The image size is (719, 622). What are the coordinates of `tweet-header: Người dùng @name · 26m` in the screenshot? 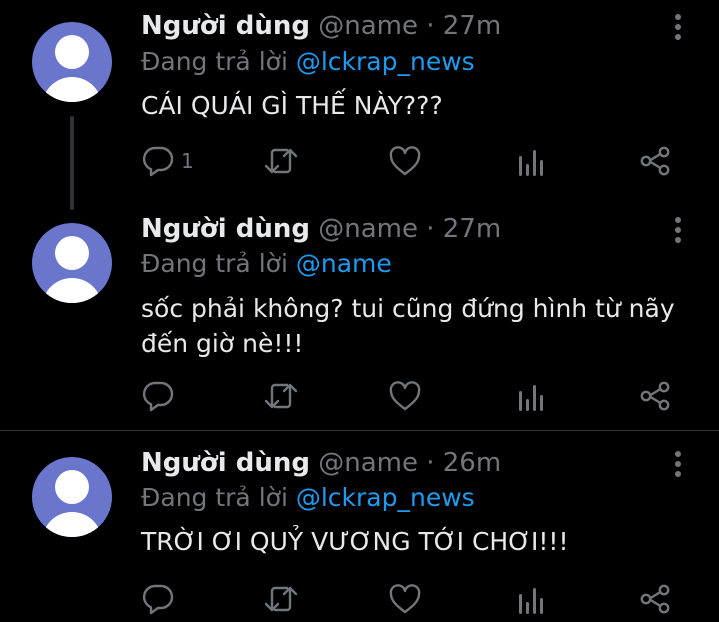 It's located at (321, 463).